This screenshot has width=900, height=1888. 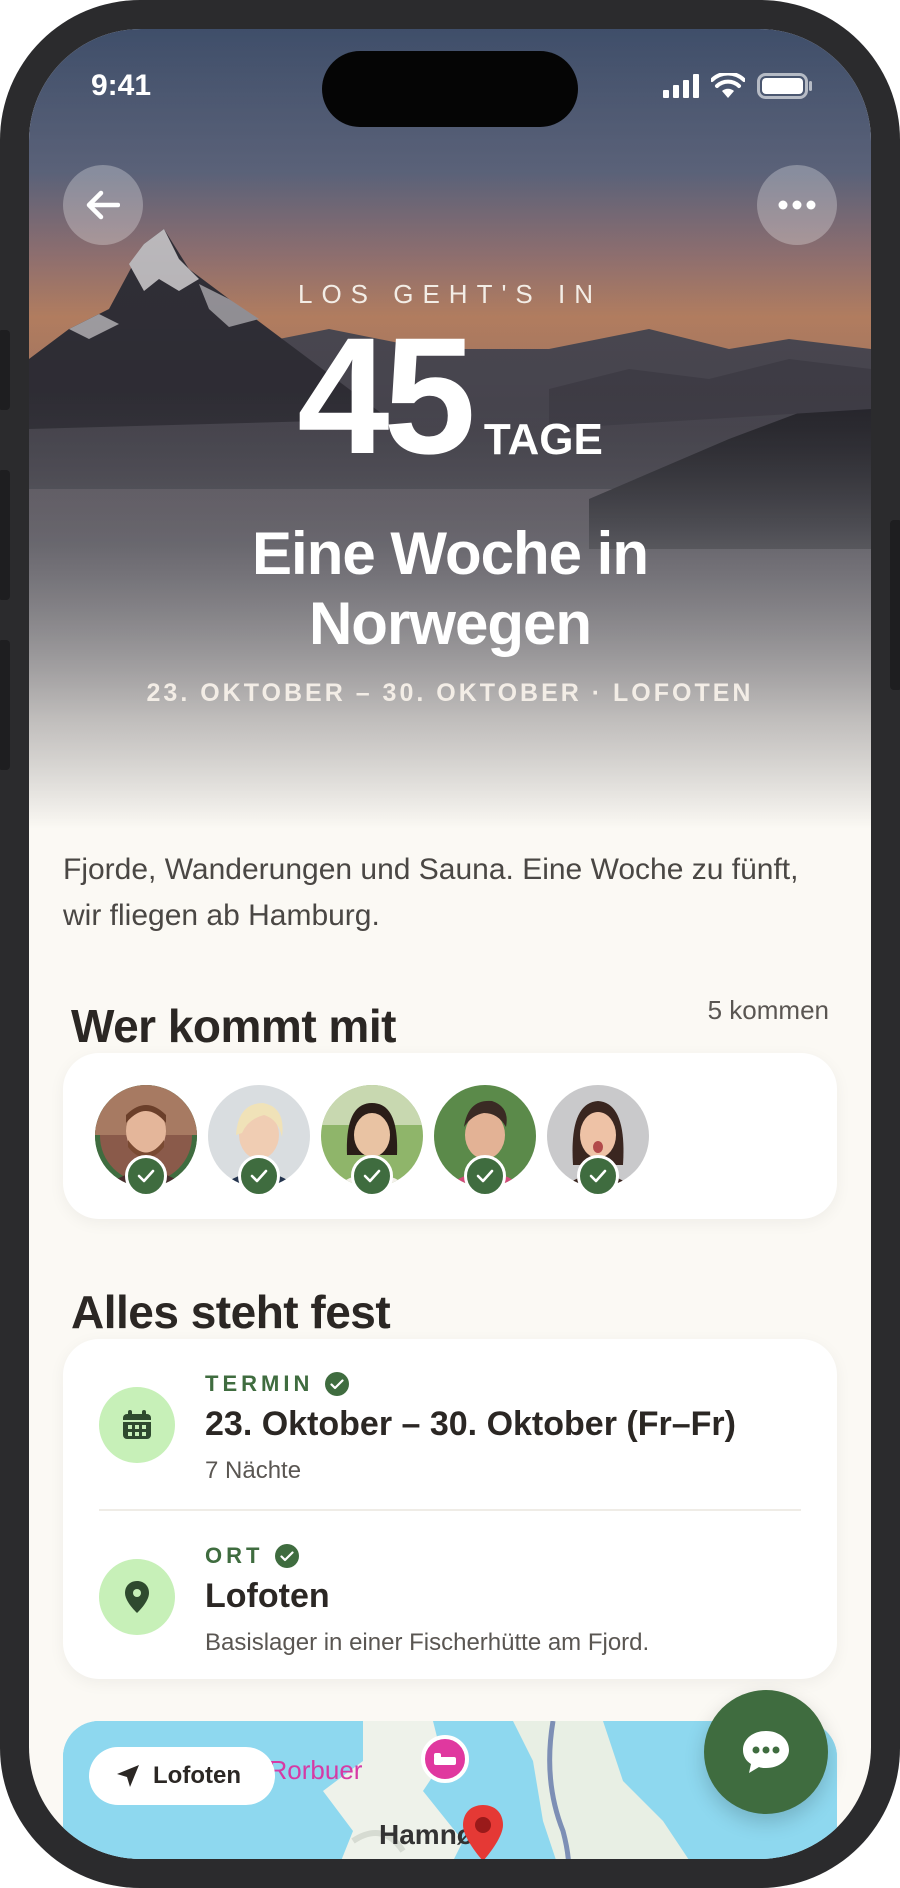 I want to click on signal-icon, so click(x=681, y=86).